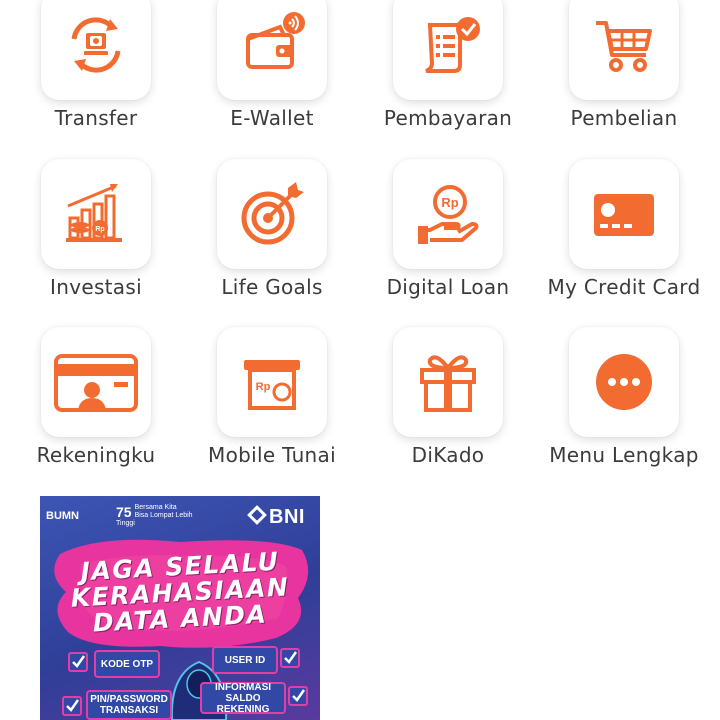 Image resolution: width=720 pixels, height=720 pixels. What do you see at coordinates (448, 118) in the screenshot?
I see `menu-label: Pembayaran` at bounding box center [448, 118].